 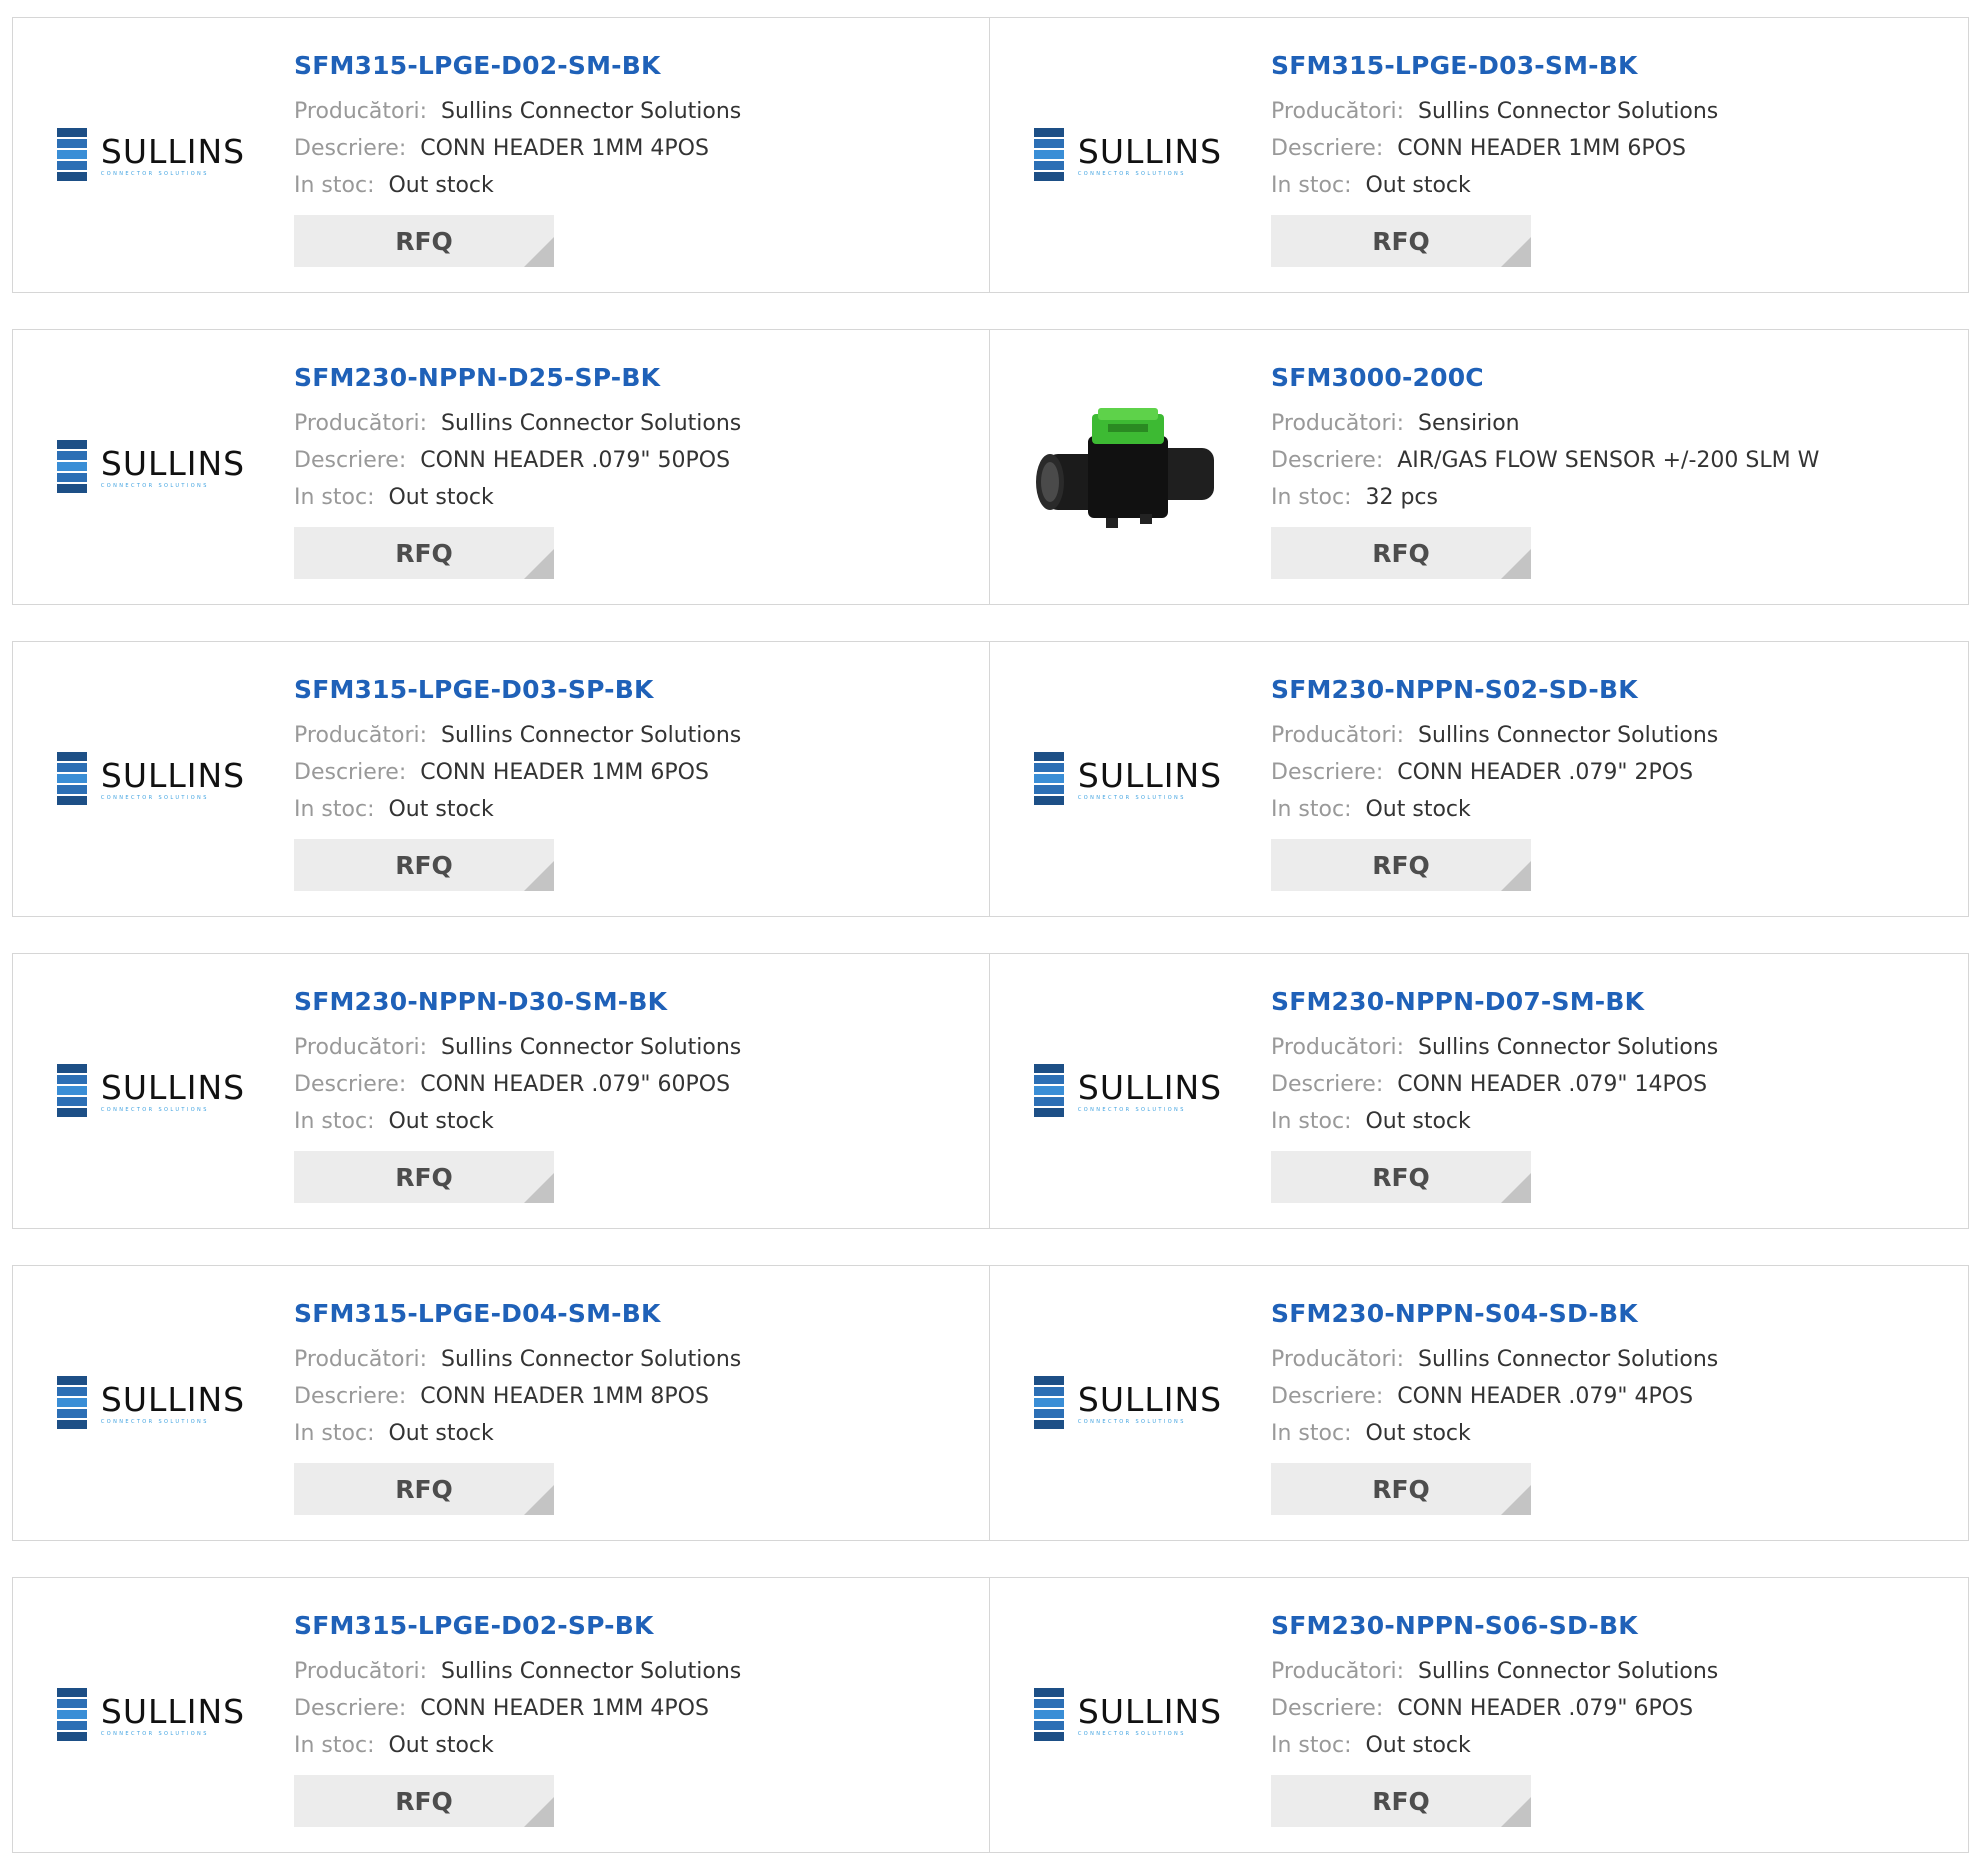 I want to click on part-number-link: SFM315-LPGE-D02-SM-BK, so click(x=517, y=66).